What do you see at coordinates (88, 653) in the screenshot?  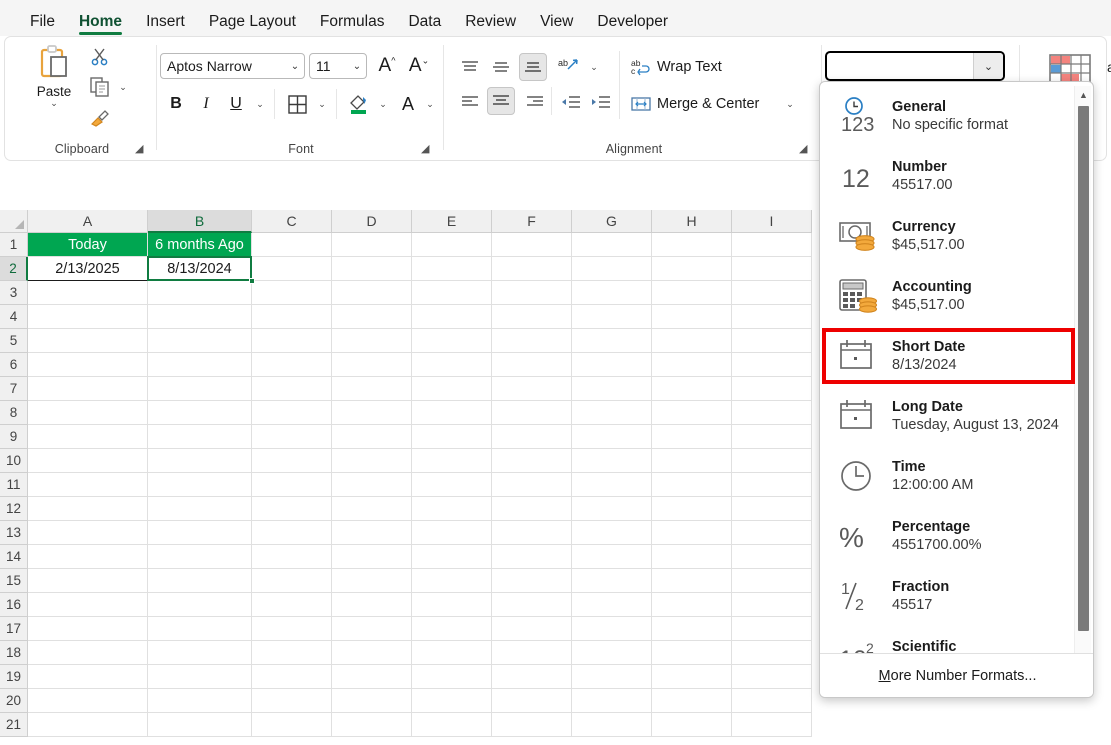 I see `cell-A18` at bounding box center [88, 653].